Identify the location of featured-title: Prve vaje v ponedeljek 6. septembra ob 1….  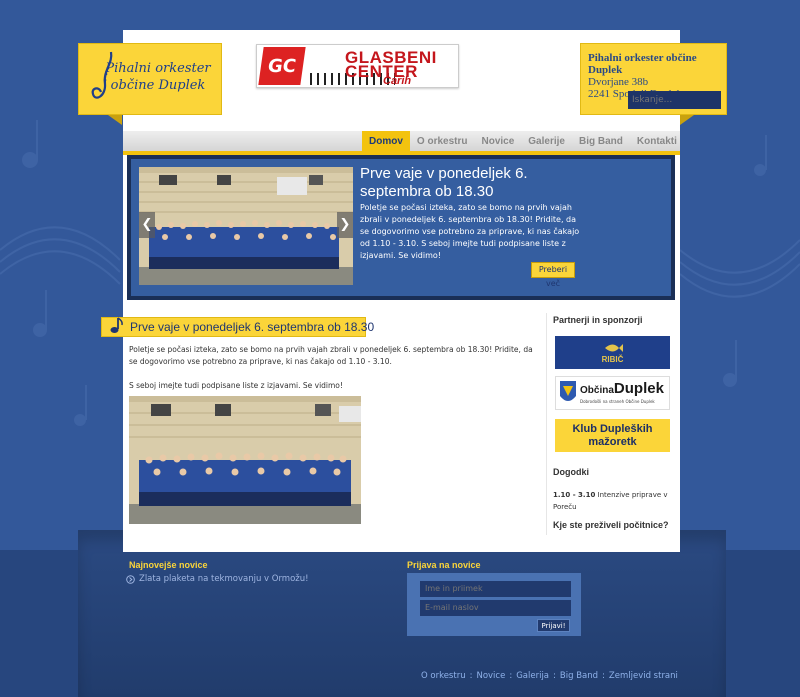
(470, 183).